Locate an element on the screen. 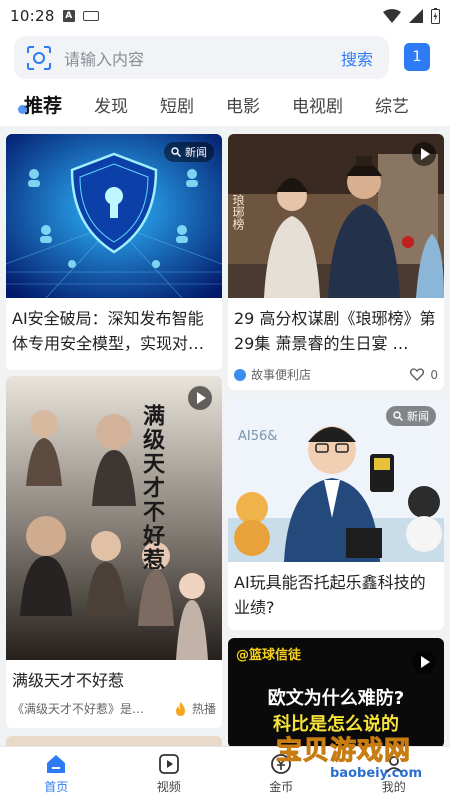 The image size is (450, 800). category-tabs: 推荐 发现 短剧 电影 电视剧 综艺 is located at coordinates (225, 104).